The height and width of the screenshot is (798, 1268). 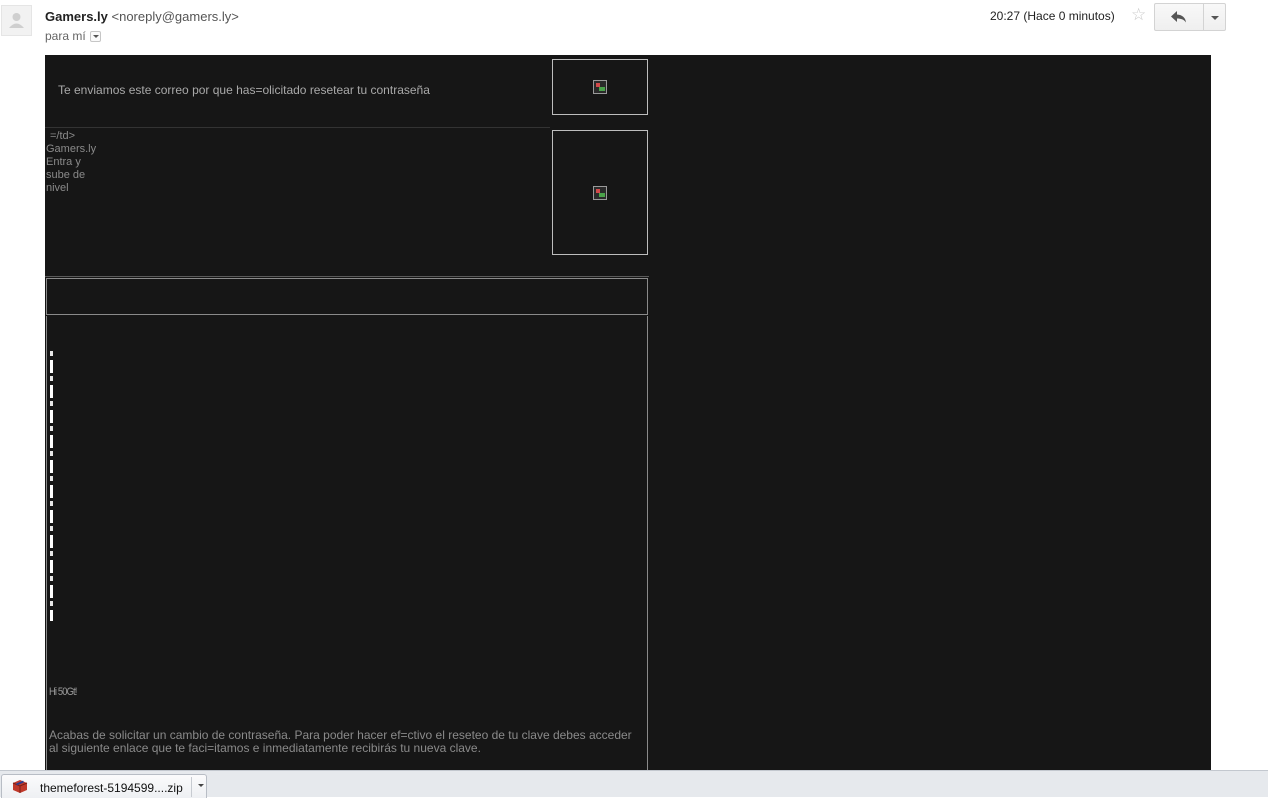 I want to click on raw-line: =/td>, so click(x=63, y=136).